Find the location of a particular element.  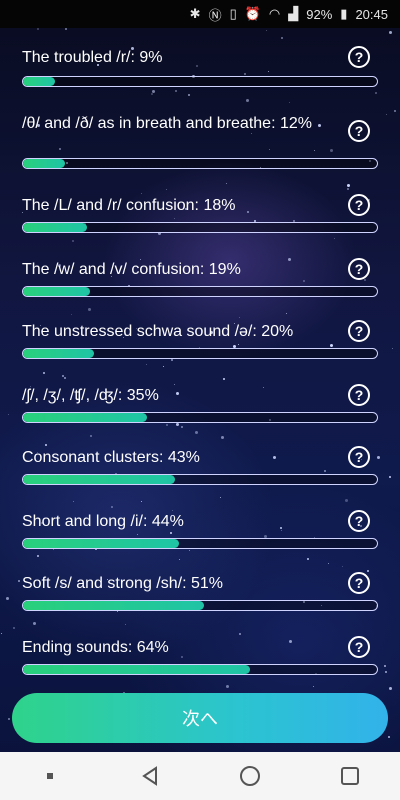

item-label: The /w/ and /v/ confusion: 19% is located at coordinates (131, 269).